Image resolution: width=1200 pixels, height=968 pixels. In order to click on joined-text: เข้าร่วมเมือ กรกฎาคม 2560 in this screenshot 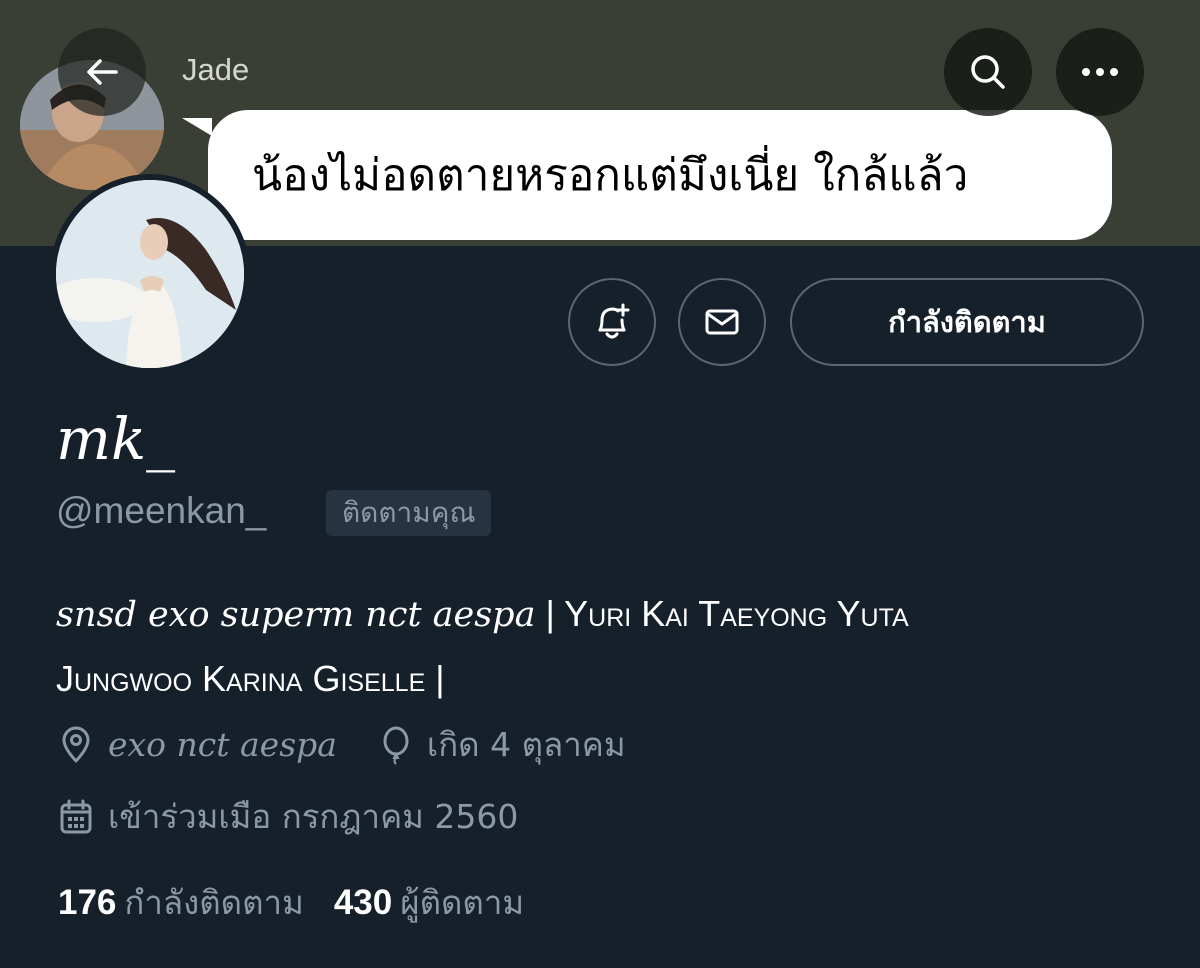, I will do `click(313, 816)`.